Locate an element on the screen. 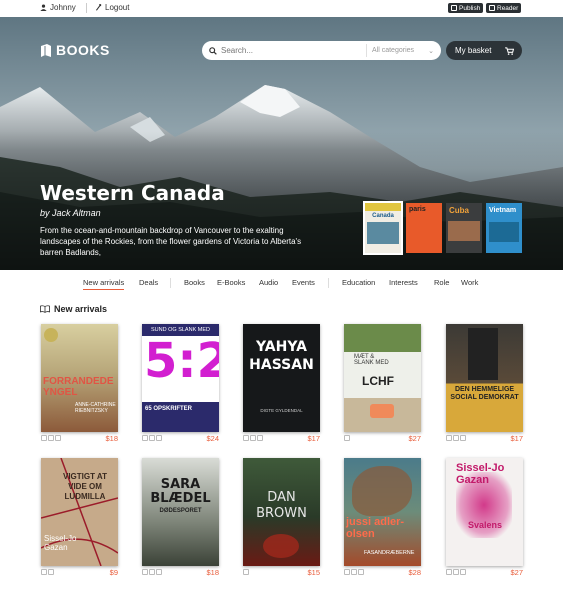  book-cover: jussi adler-olsen FASANDRÆBERNE is located at coordinates (382, 512).